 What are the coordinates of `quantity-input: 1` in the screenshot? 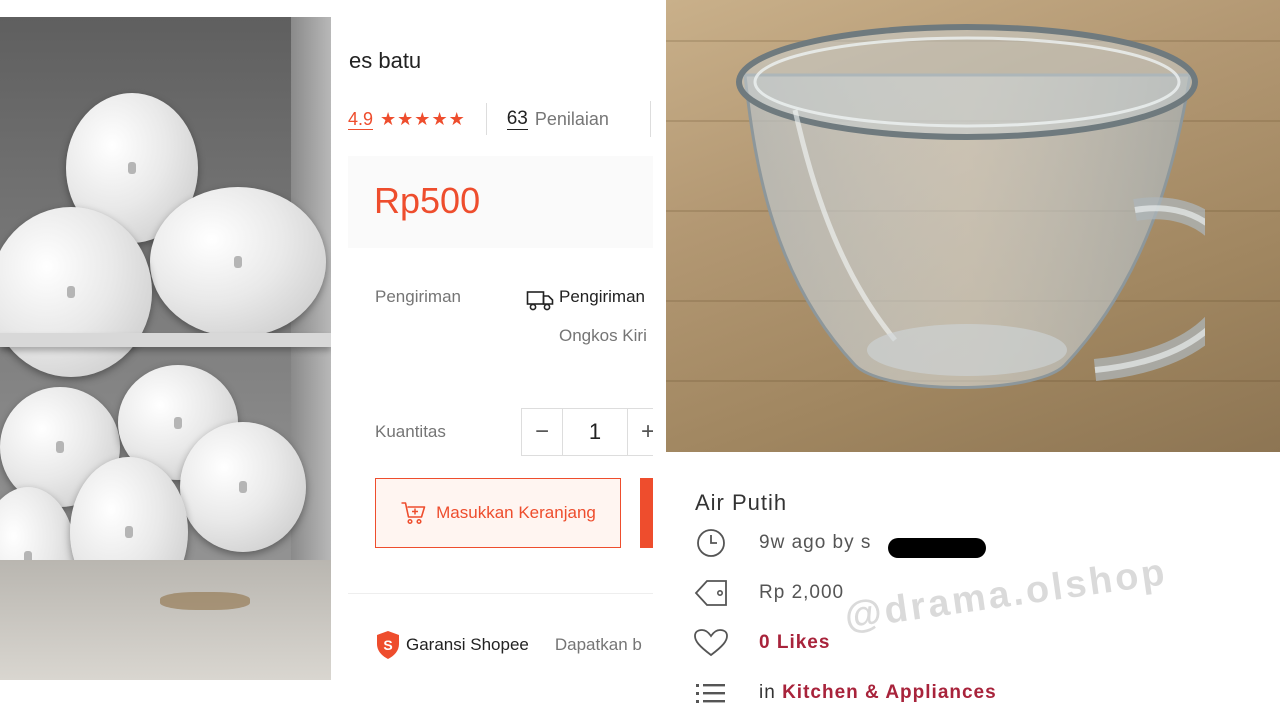 It's located at (595, 432).